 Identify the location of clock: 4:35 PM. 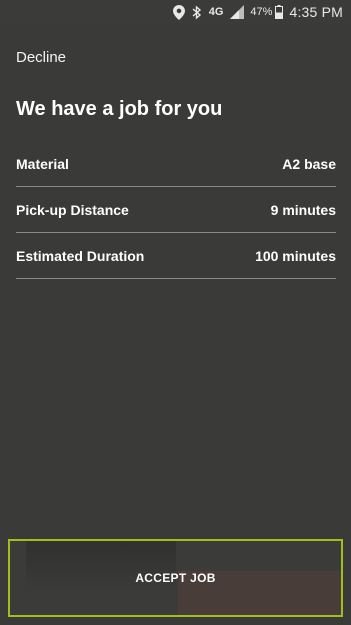
(316, 12).